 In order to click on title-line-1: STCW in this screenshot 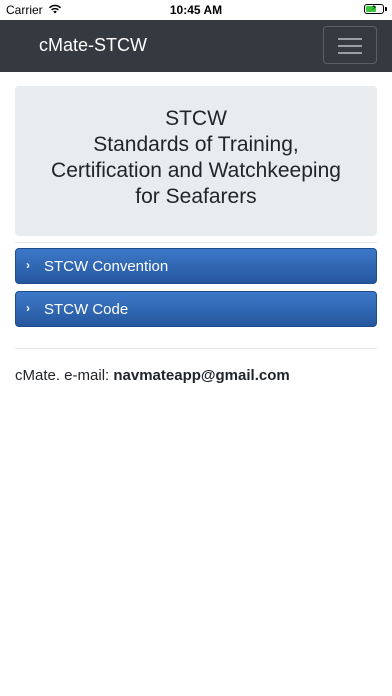, I will do `click(196, 118)`.